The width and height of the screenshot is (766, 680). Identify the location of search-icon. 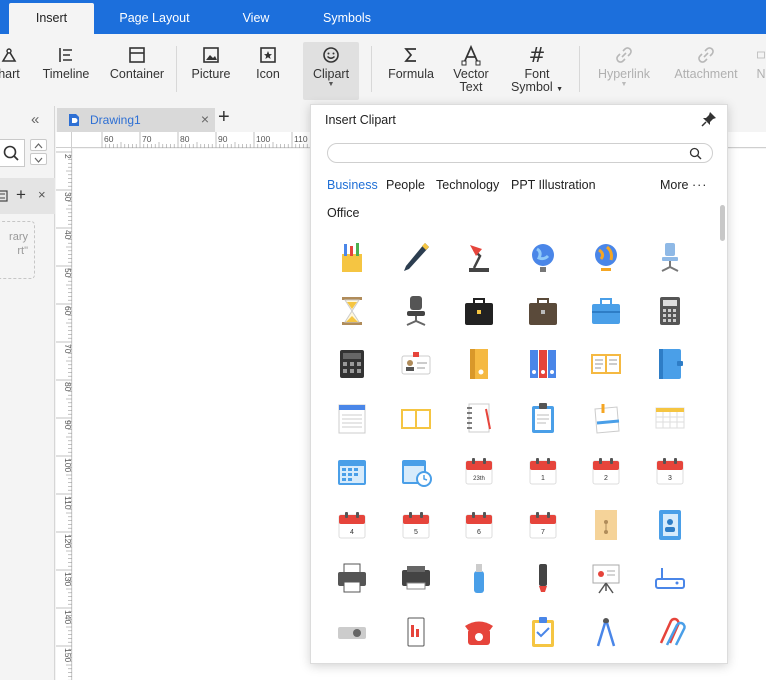
(695, 153).